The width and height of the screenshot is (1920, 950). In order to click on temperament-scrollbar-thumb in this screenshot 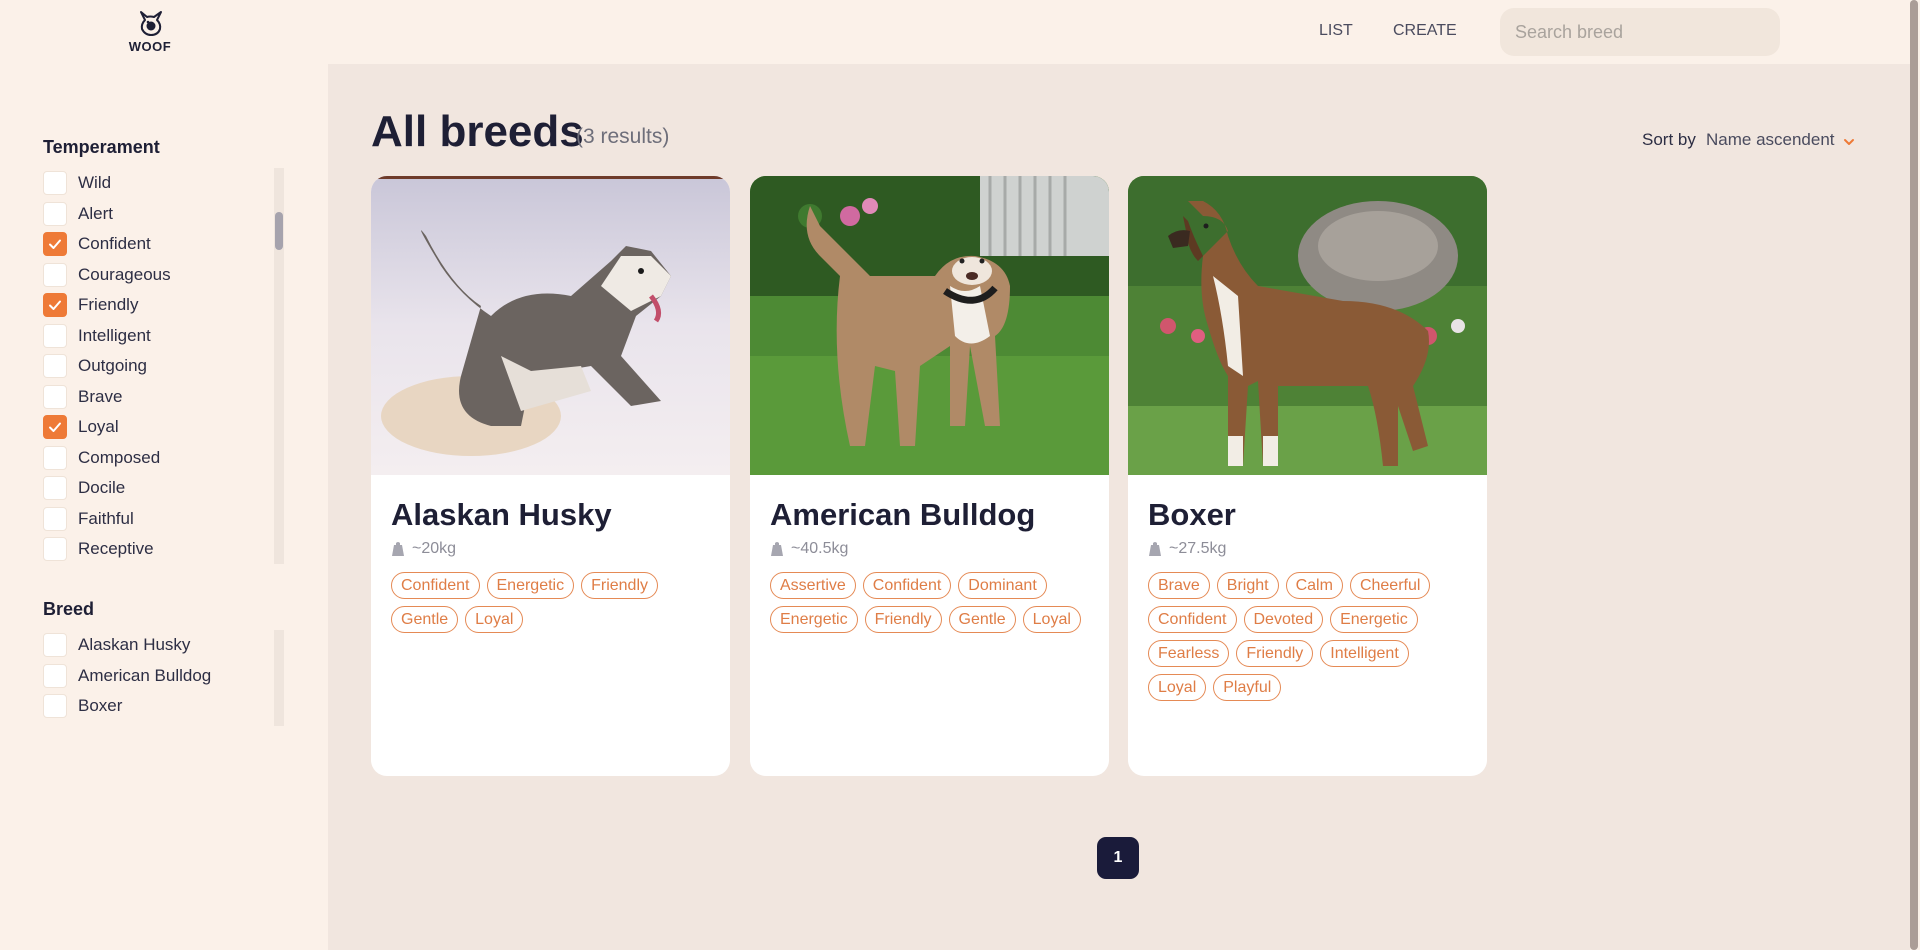, I will do `click(279, 231)`.